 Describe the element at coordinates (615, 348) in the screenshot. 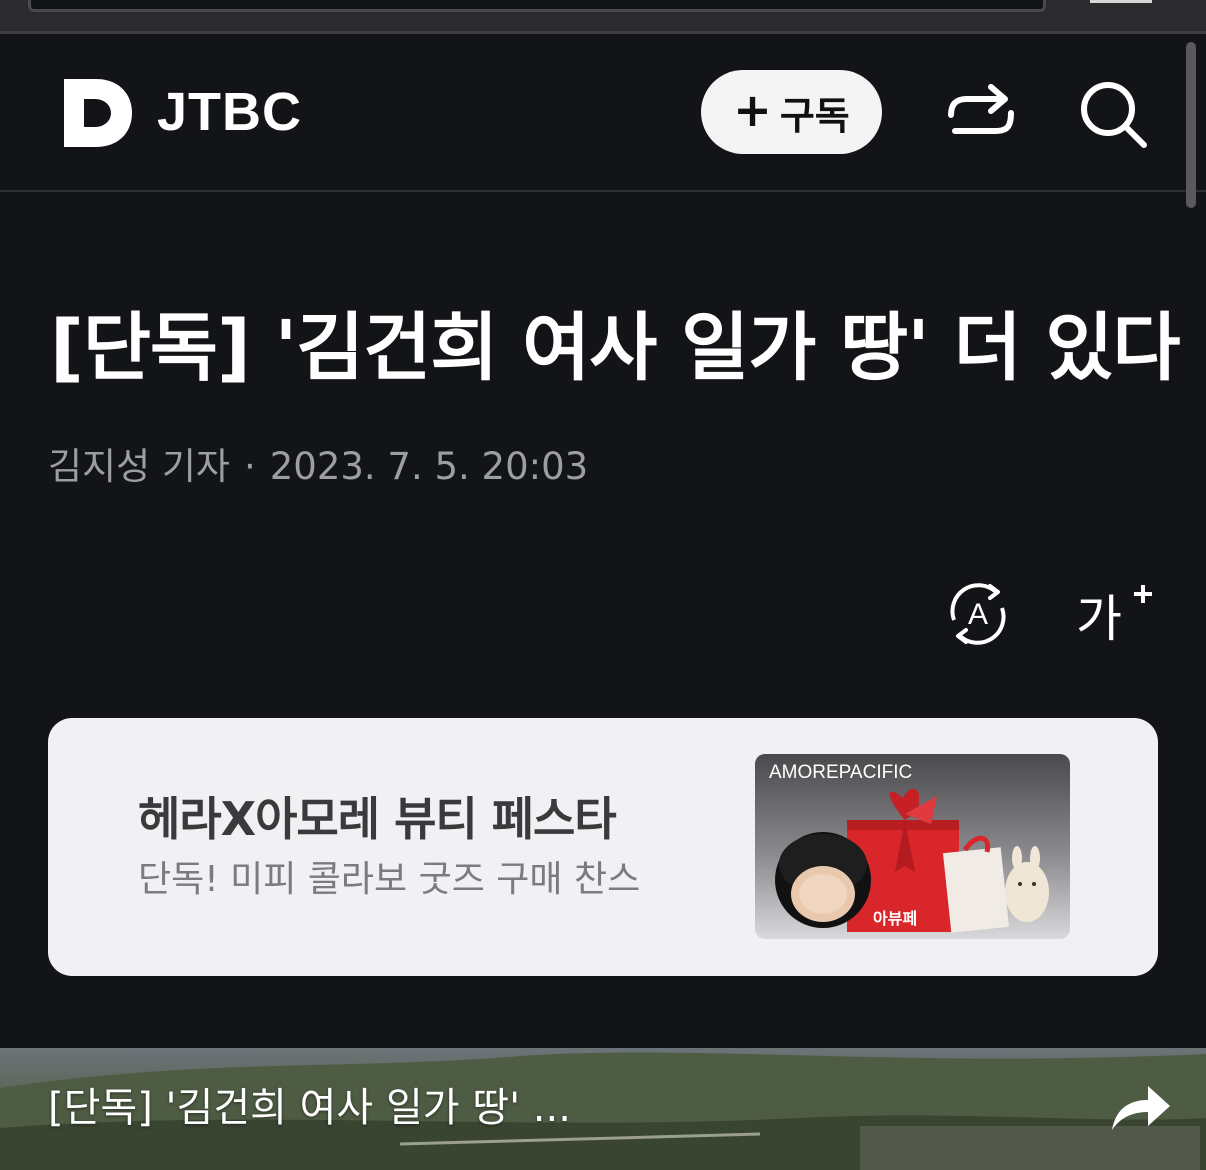

I see `article-headline: [단독] '김건희 여사 일가 땅' 더 있다` at that location.